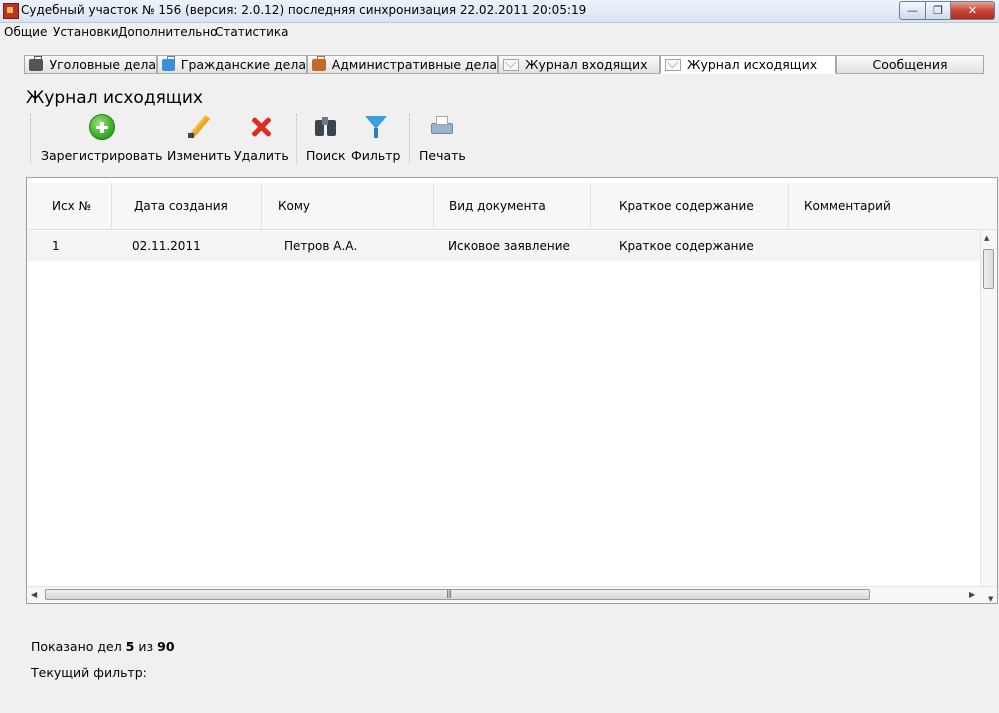  I want to click on shown-total: 90, so click(166, 646).